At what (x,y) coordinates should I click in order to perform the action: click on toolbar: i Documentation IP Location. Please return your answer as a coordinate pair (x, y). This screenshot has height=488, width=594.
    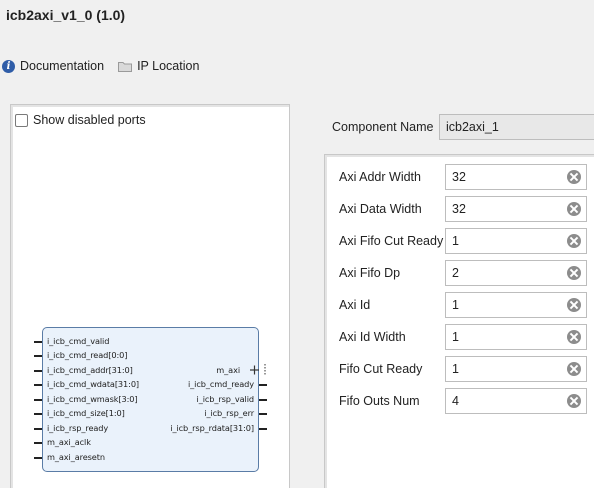
    Looking at the image, I should click on (105, 66).